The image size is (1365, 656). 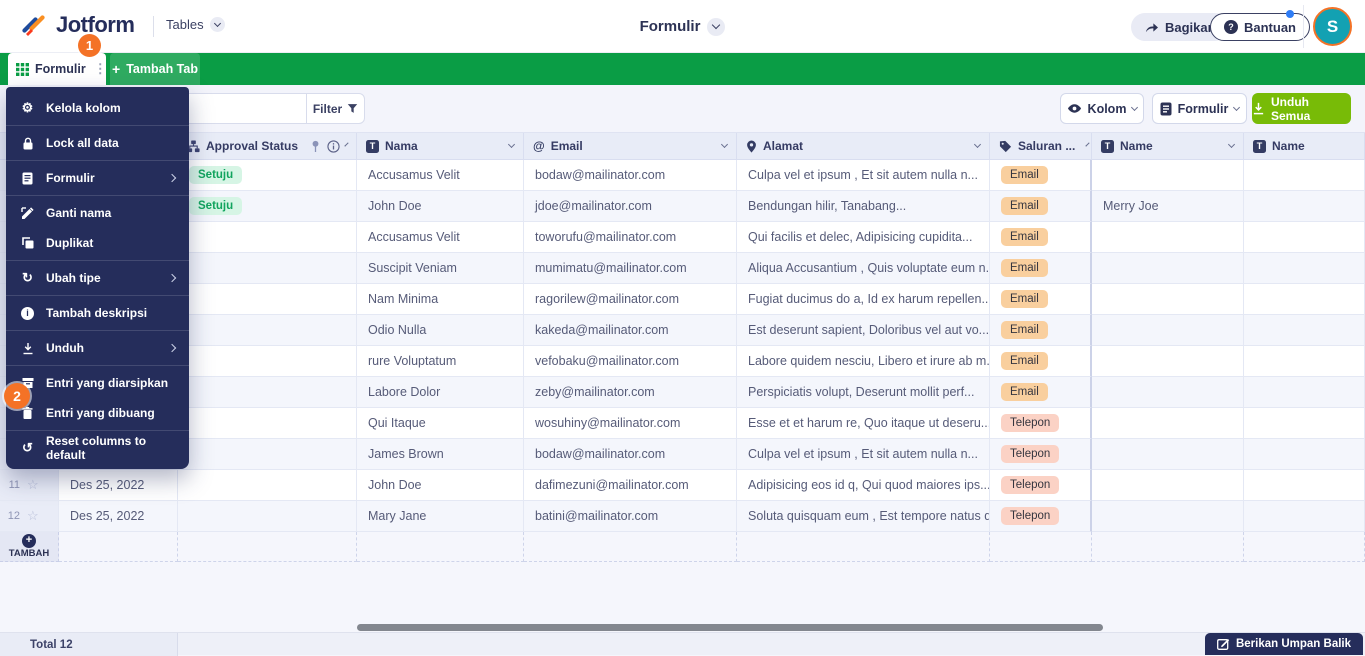 I want to click on add-entry-button: + TAMBAH, so click(x=29, y=547).